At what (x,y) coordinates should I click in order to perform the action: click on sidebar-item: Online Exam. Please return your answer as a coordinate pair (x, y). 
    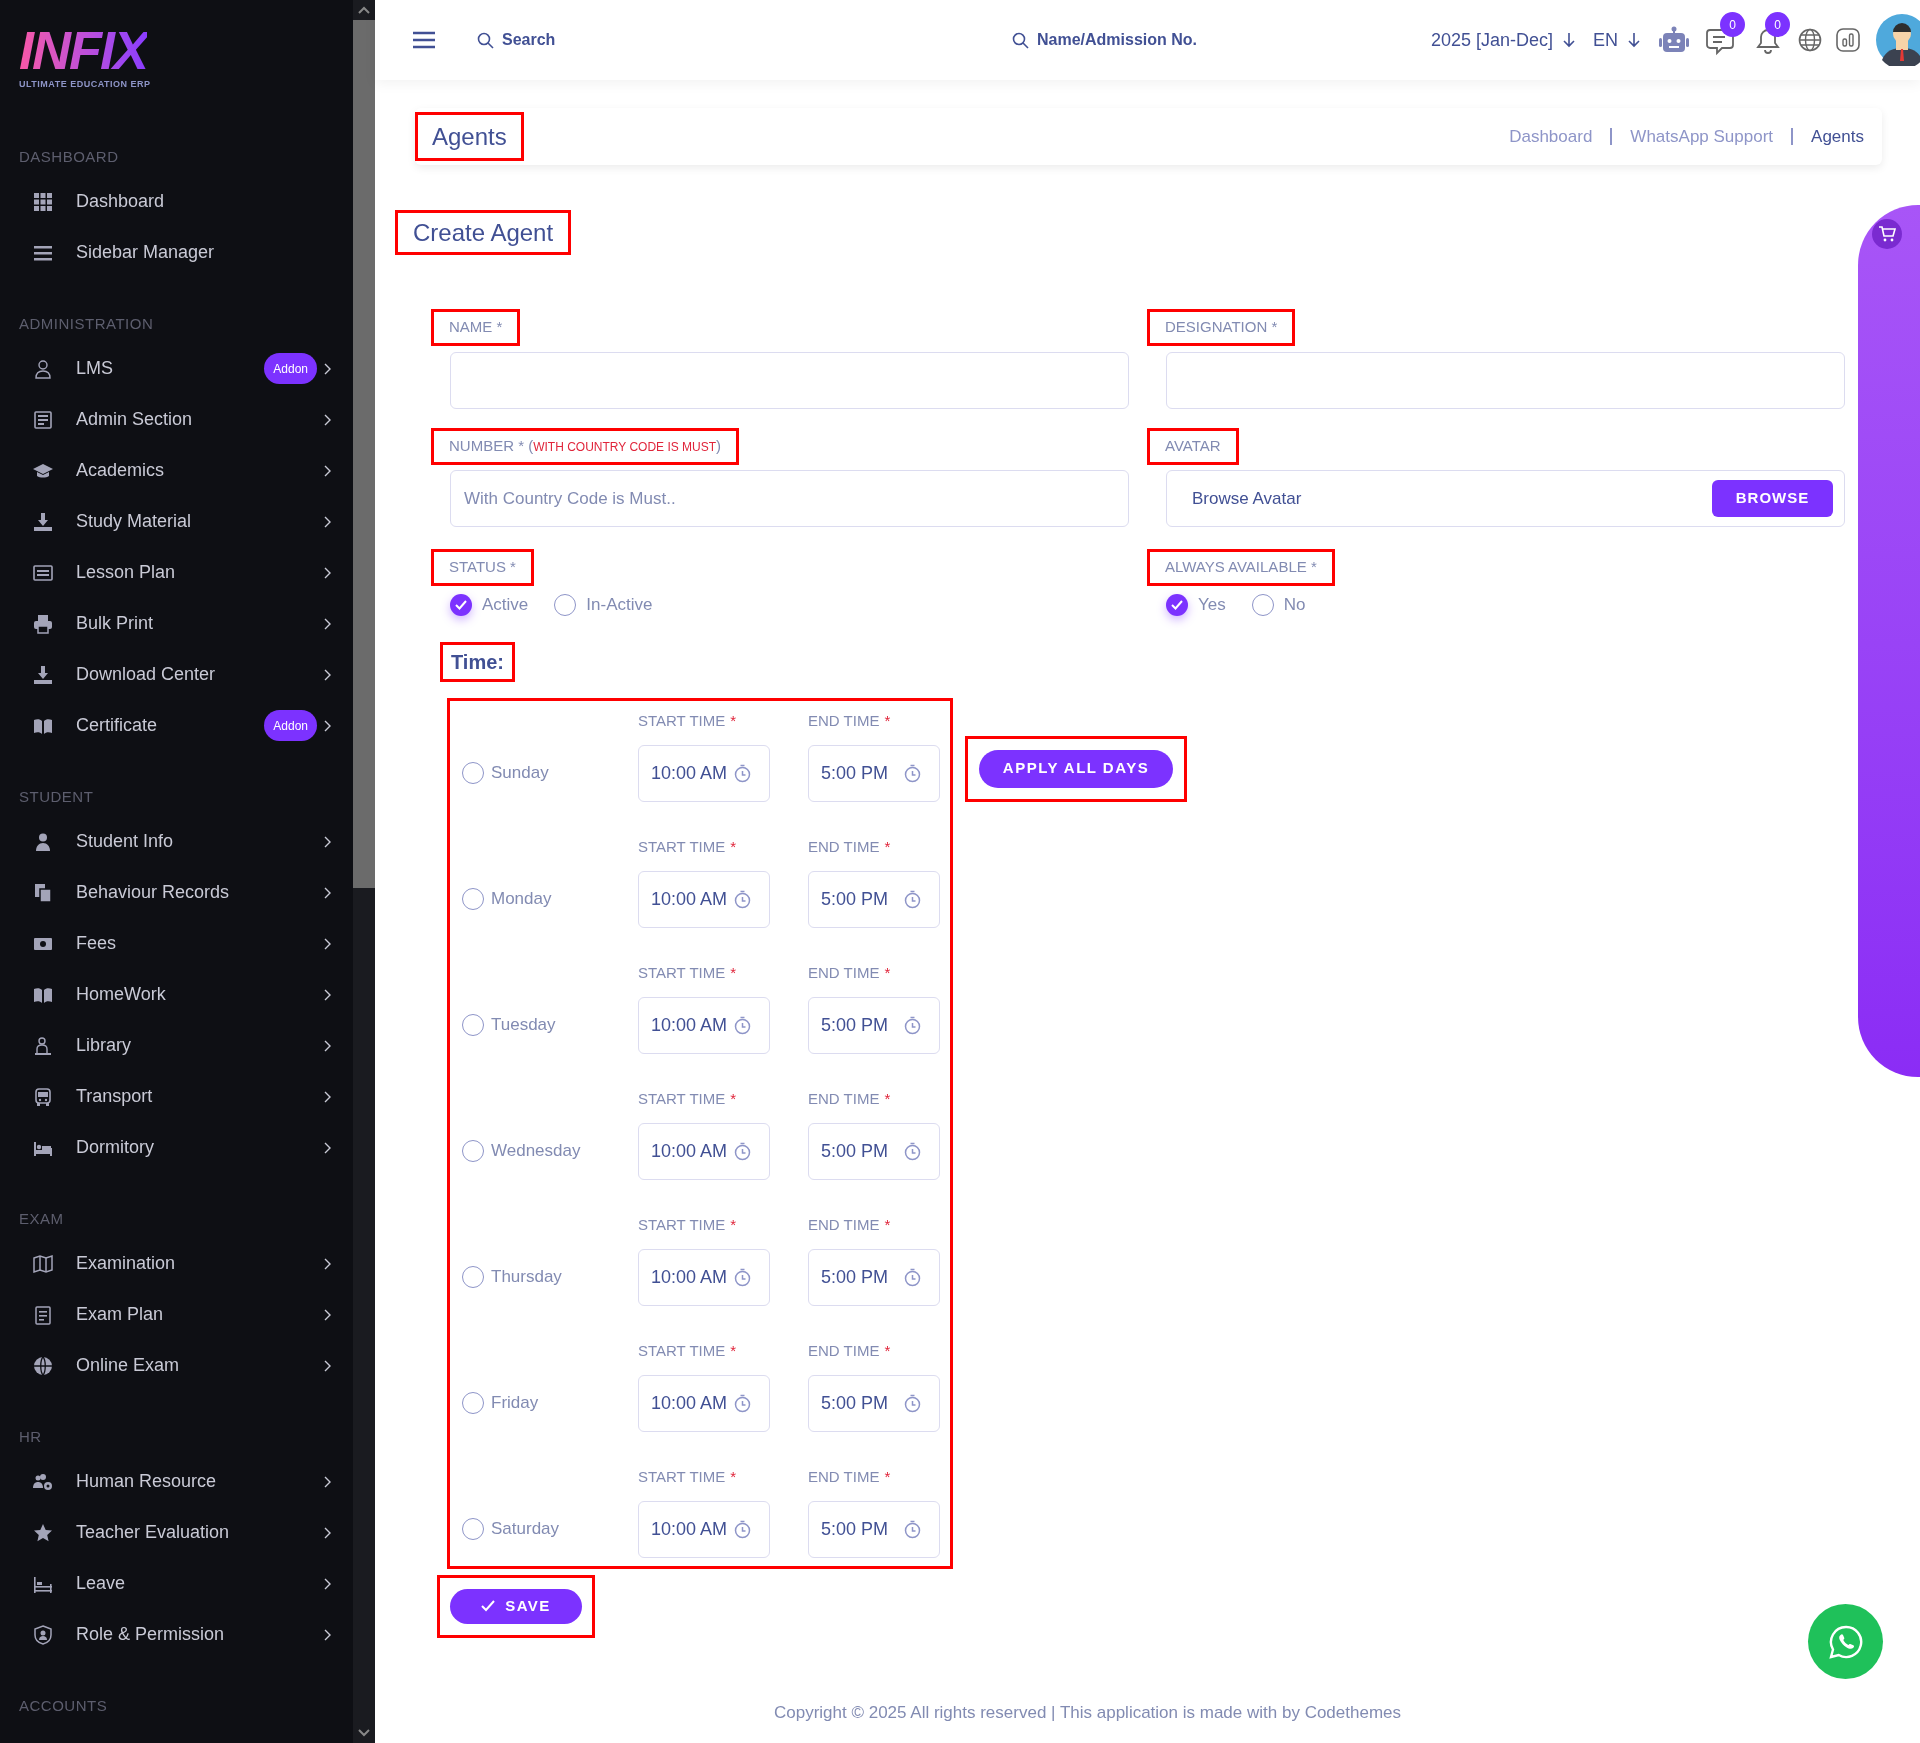
    Looking at the image, I should click on (176, 1365).